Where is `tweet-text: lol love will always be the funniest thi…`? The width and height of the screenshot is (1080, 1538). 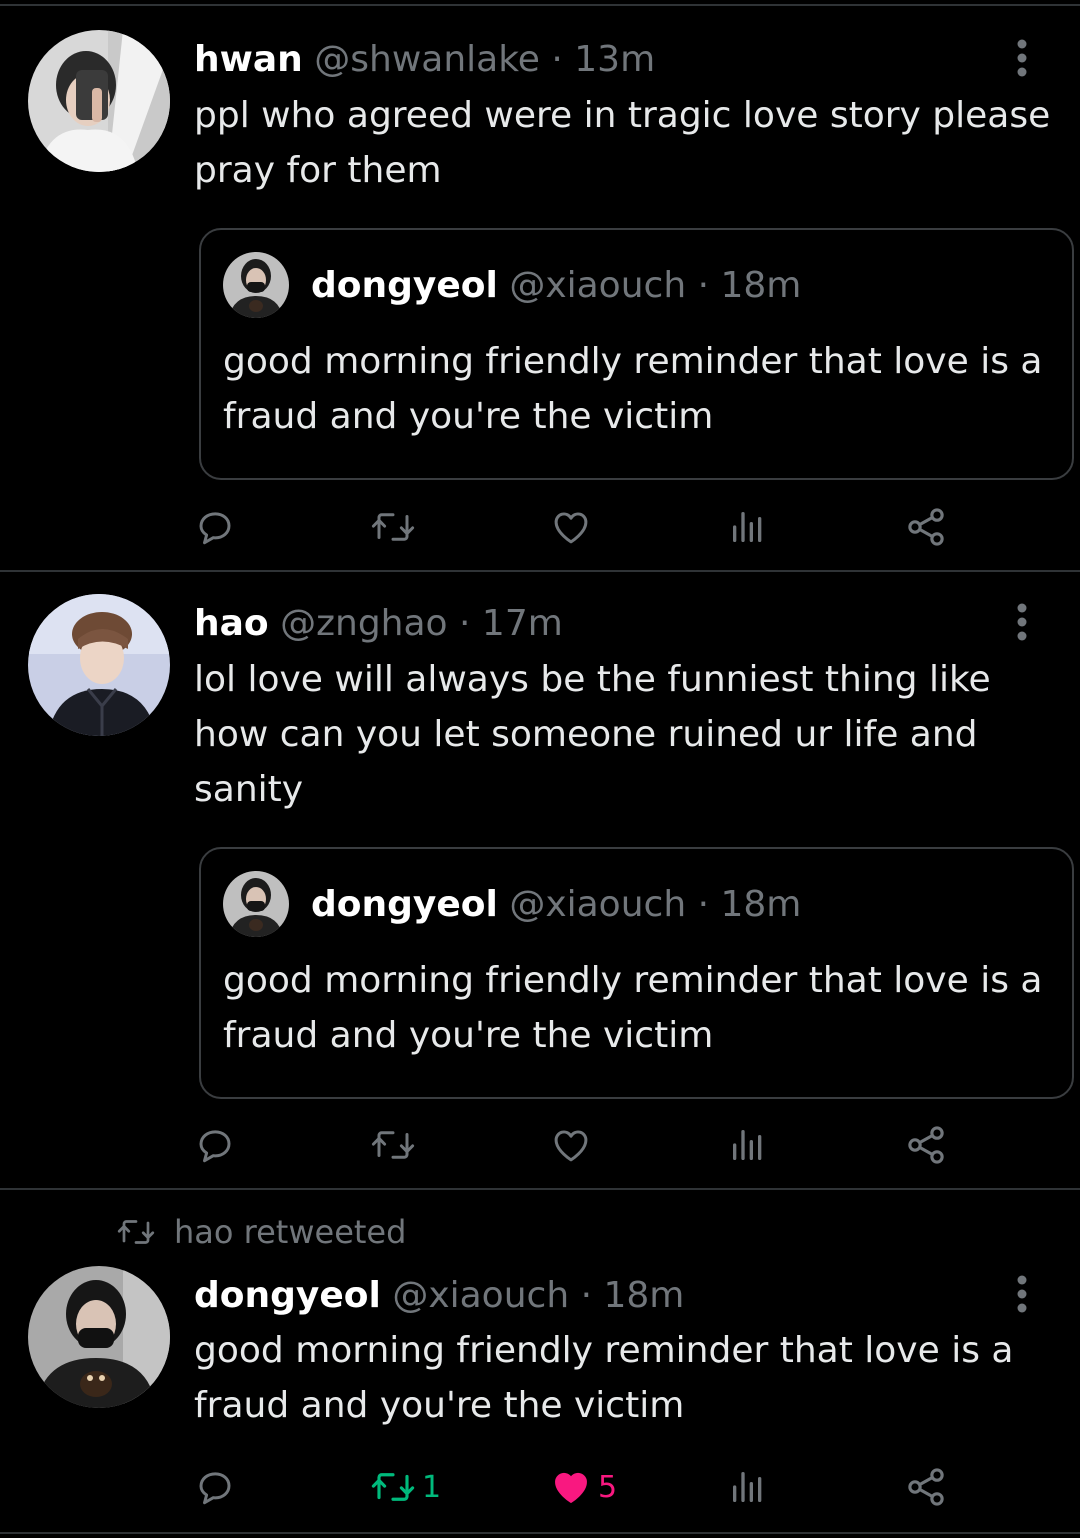
tweet-text: lol love will always be the funniest thi… is located at coordinates (592, 734).